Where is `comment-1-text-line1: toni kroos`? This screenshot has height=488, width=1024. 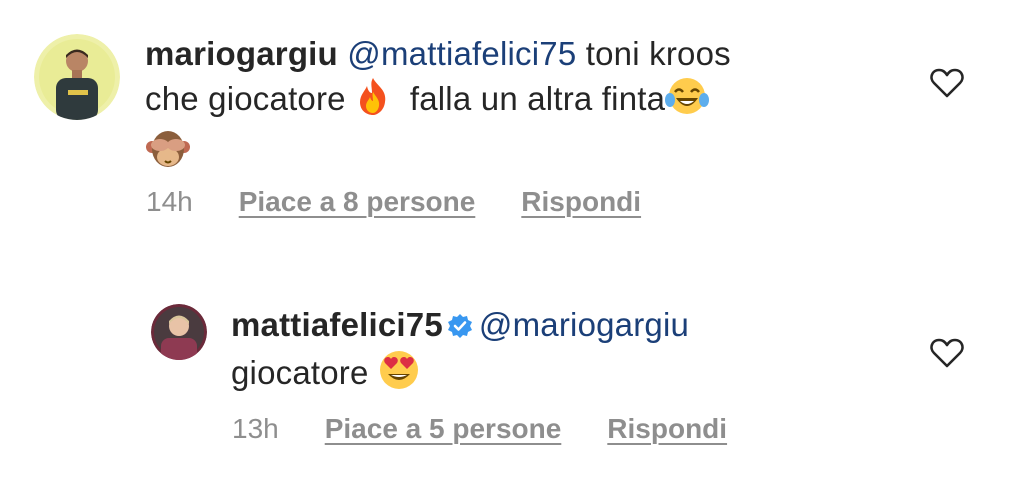 comment-1-text-line1: toni kroos is located at coordinates (658, 53).